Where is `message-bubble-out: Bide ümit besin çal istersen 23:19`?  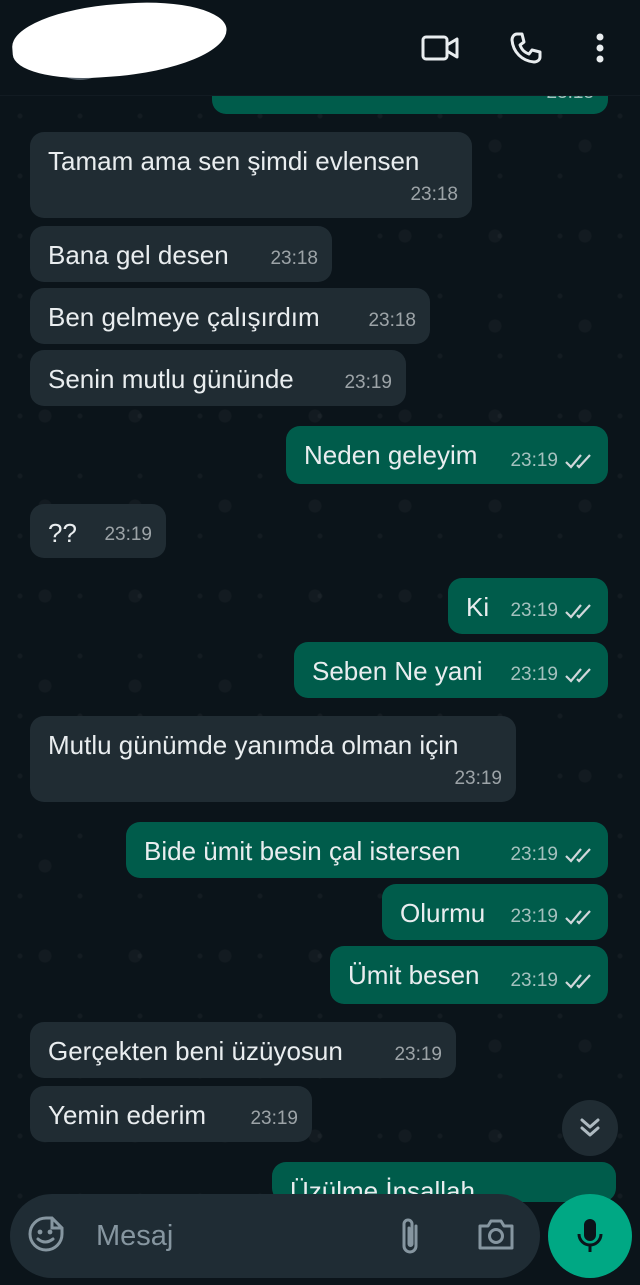
message-bubble-out: Bide ümit besin çal istersen 23:19 is located at coordinates (367, 850).